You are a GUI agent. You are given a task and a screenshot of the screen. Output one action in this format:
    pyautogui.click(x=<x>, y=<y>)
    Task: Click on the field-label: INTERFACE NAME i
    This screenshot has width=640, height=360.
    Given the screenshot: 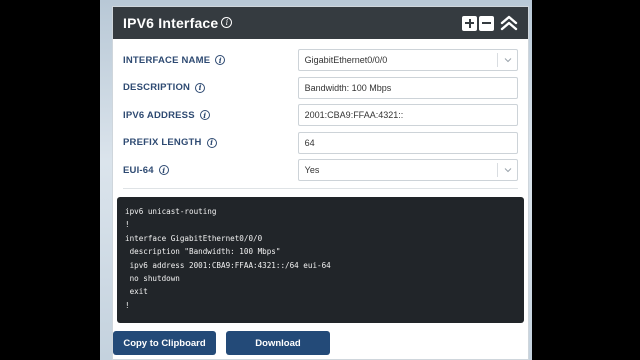 What is the action you would take?
    pyautogui.click(x=207, y=60)
    